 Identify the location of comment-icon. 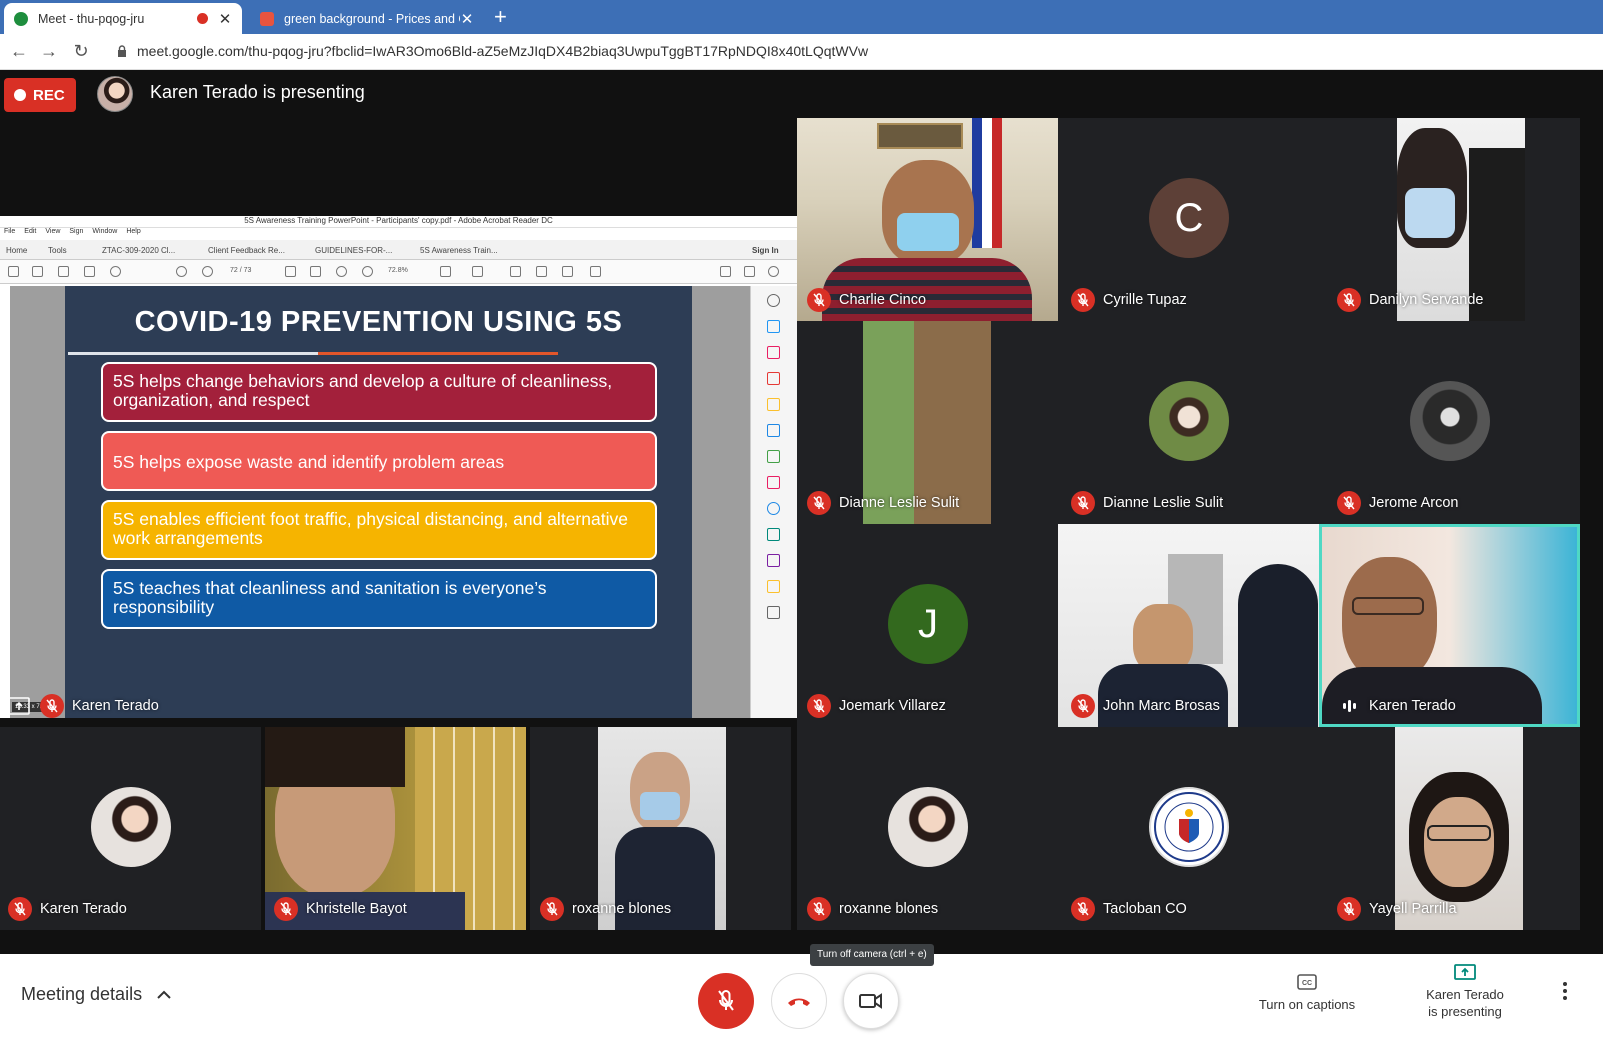
(515, 271).